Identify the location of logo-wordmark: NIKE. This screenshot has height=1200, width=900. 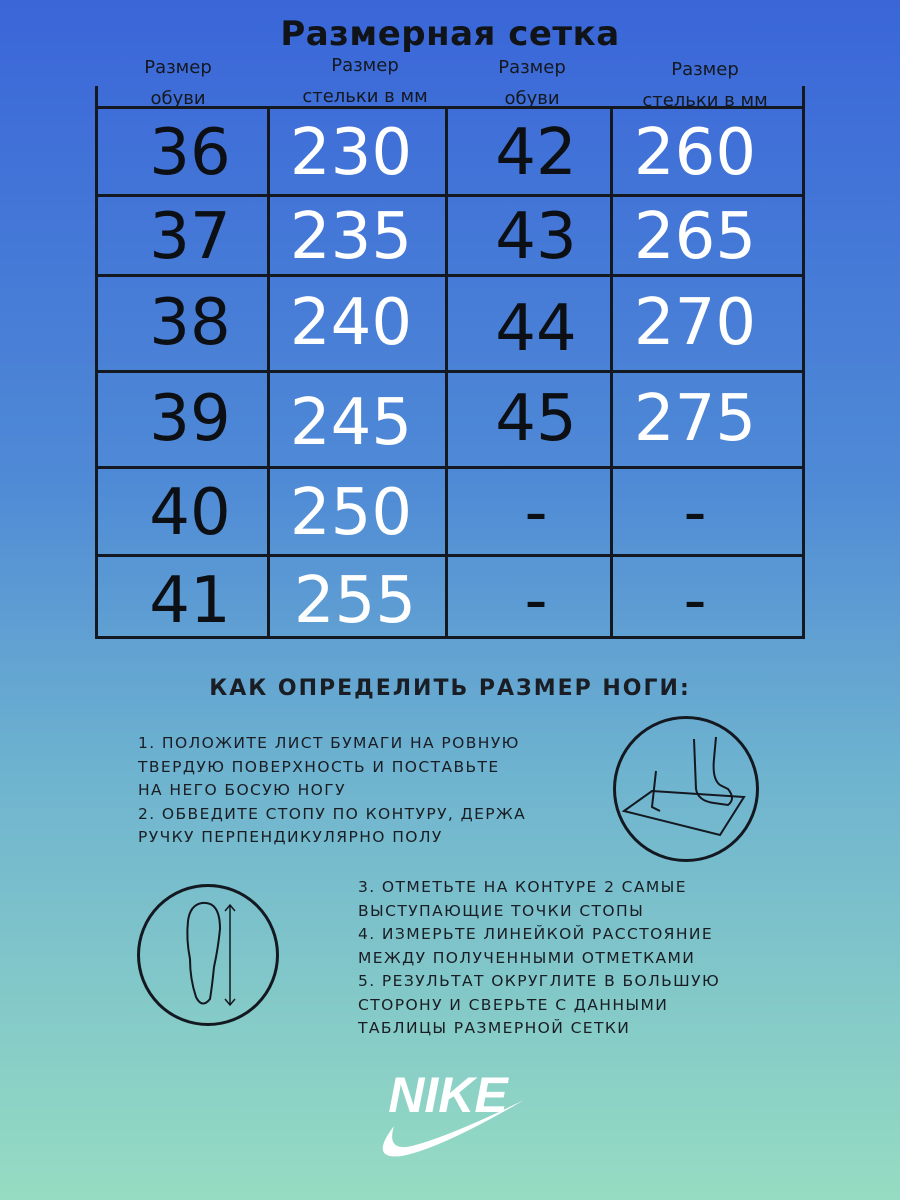
(448, 1095).